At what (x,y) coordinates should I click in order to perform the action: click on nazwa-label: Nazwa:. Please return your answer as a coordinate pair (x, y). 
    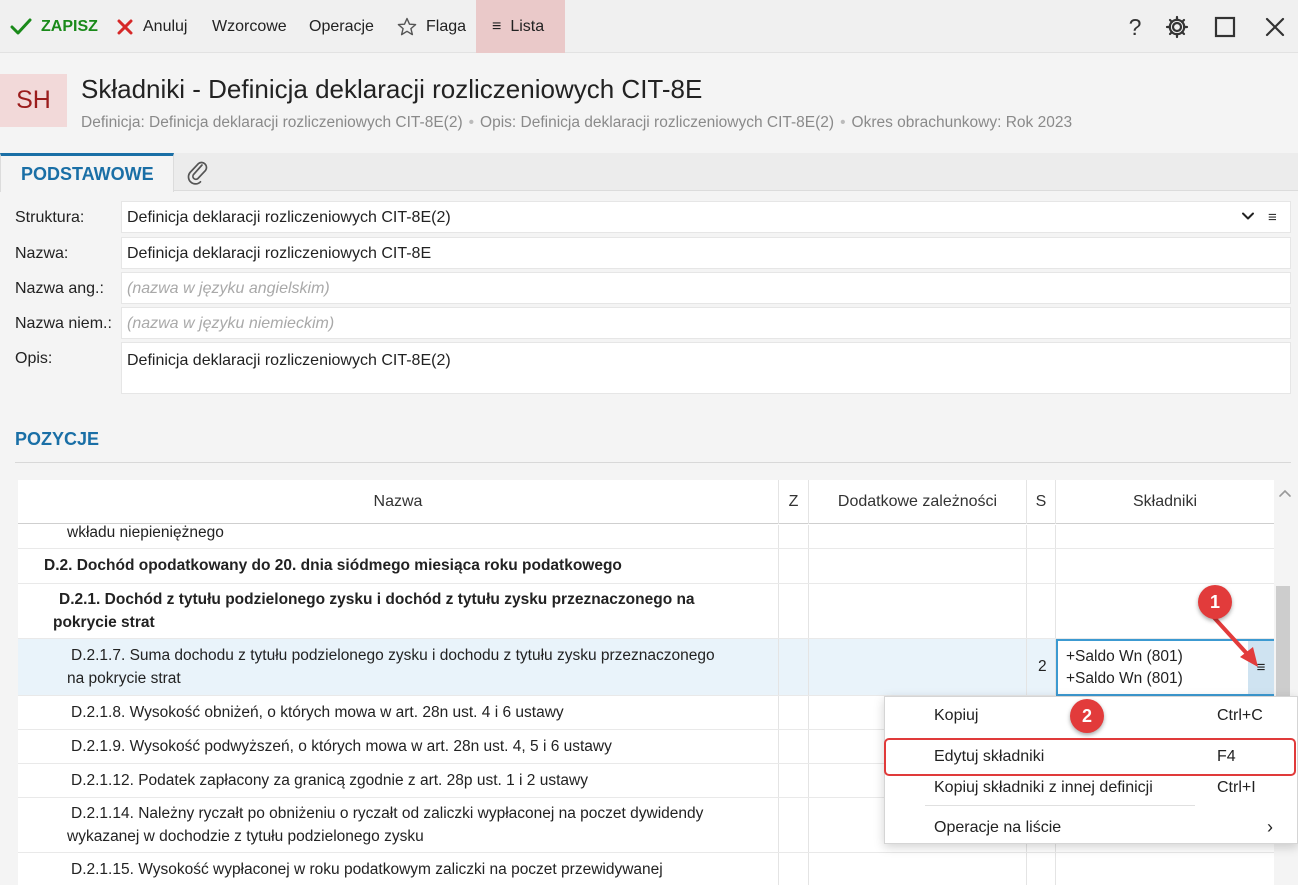
    Looking at the image, I should click on (42, 253).